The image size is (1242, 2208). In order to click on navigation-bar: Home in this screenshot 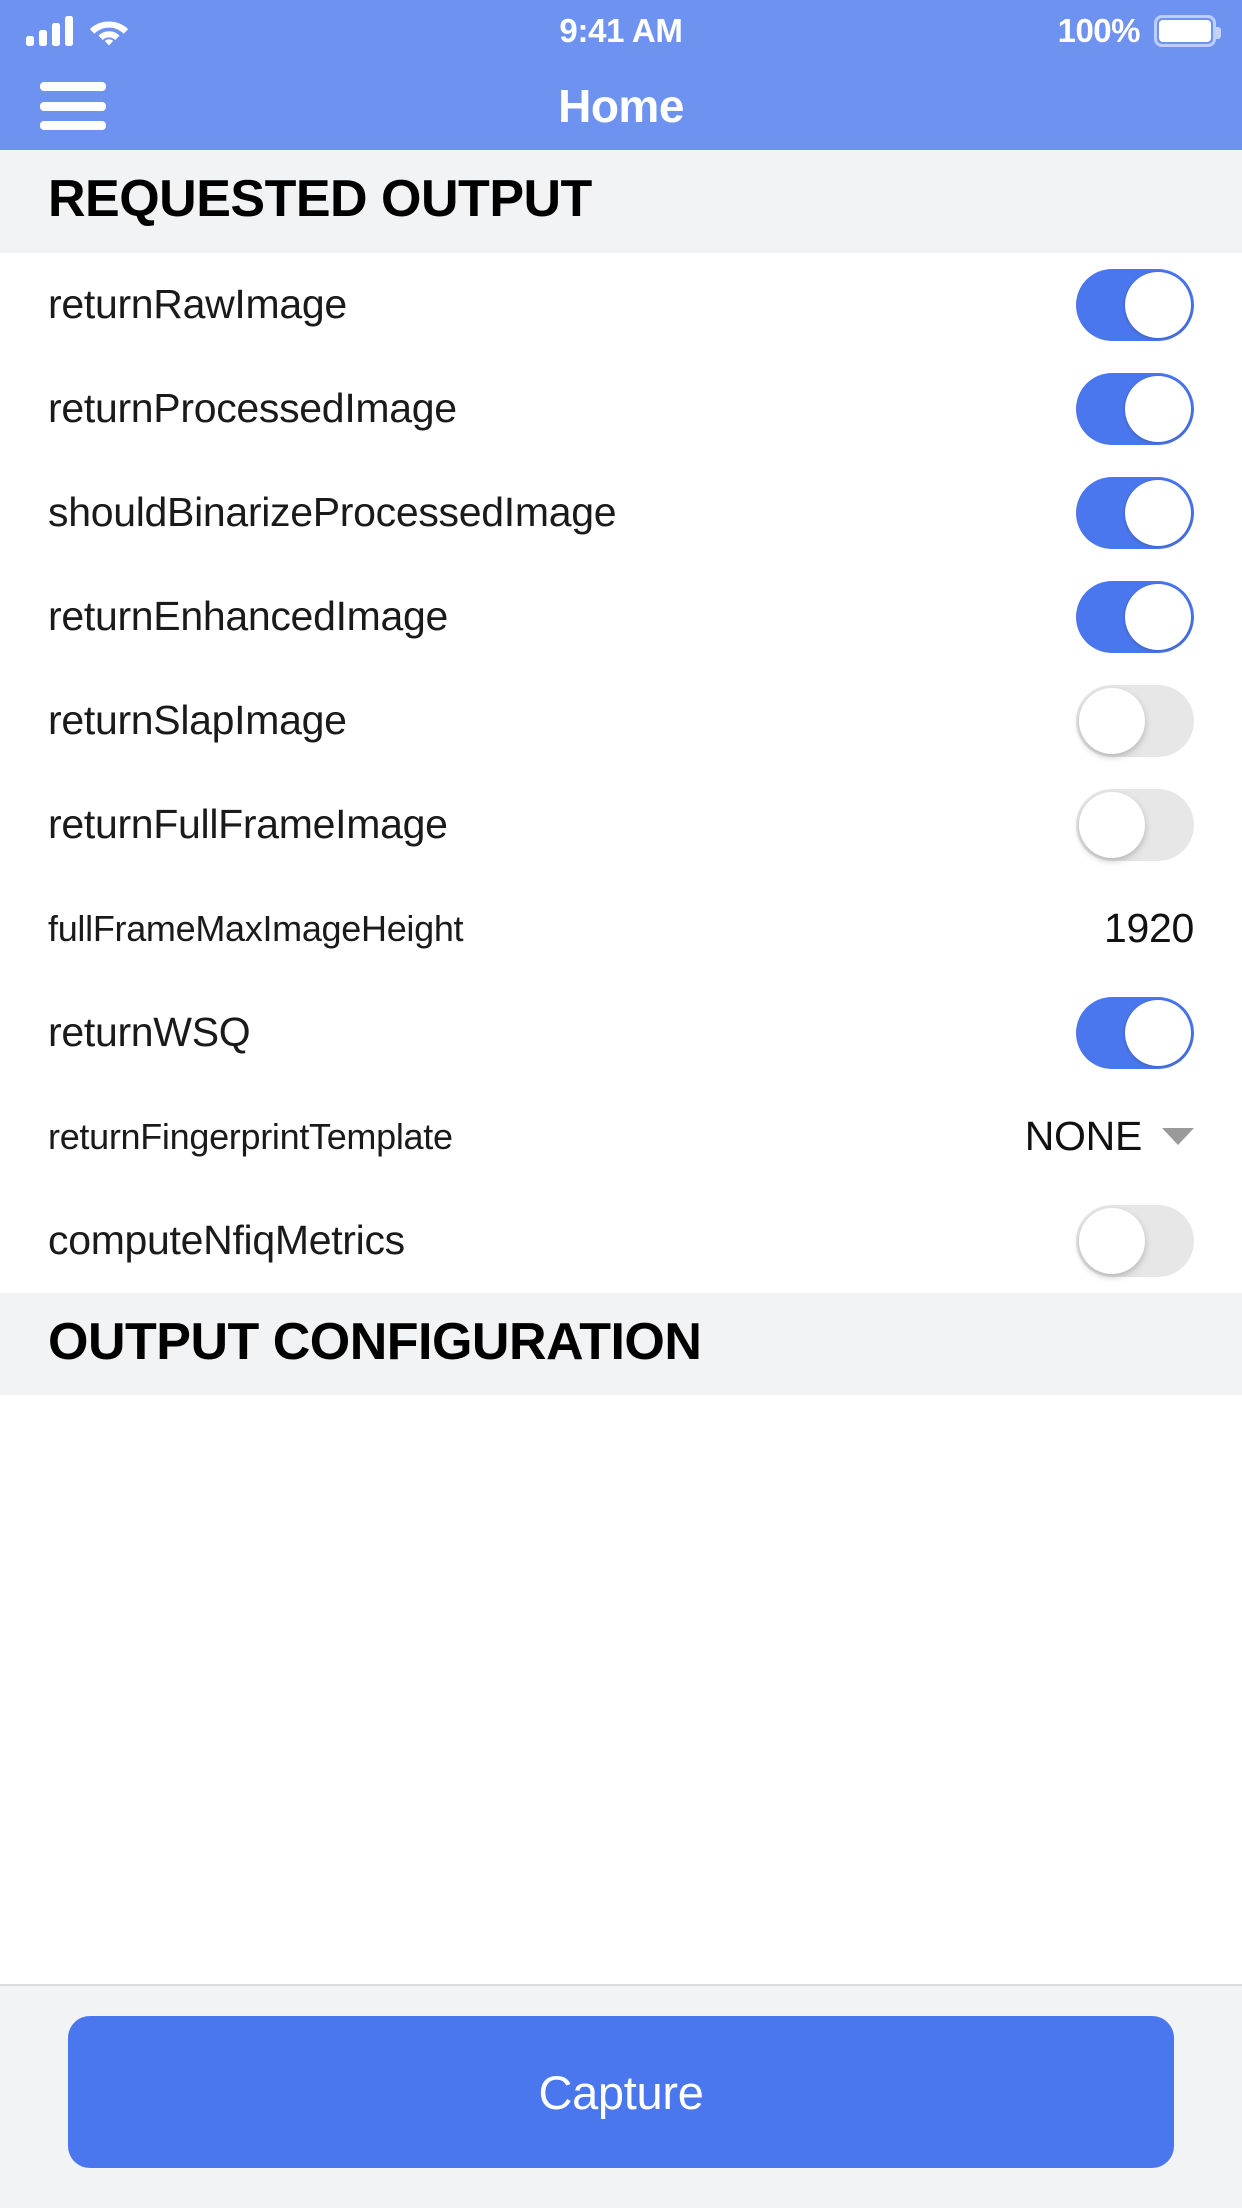, I will do `click(621, 106)`.